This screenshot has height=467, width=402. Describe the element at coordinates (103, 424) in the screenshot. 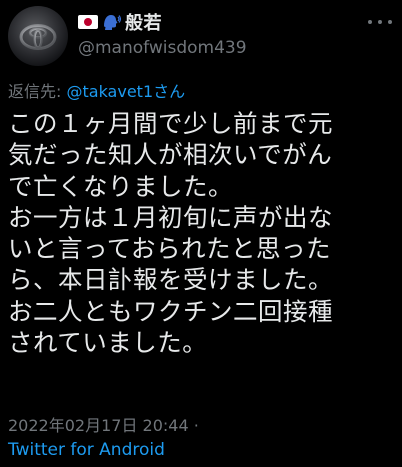

I see `tweet-timestamp: 2022年02月17日 20:44 ·` at that location.